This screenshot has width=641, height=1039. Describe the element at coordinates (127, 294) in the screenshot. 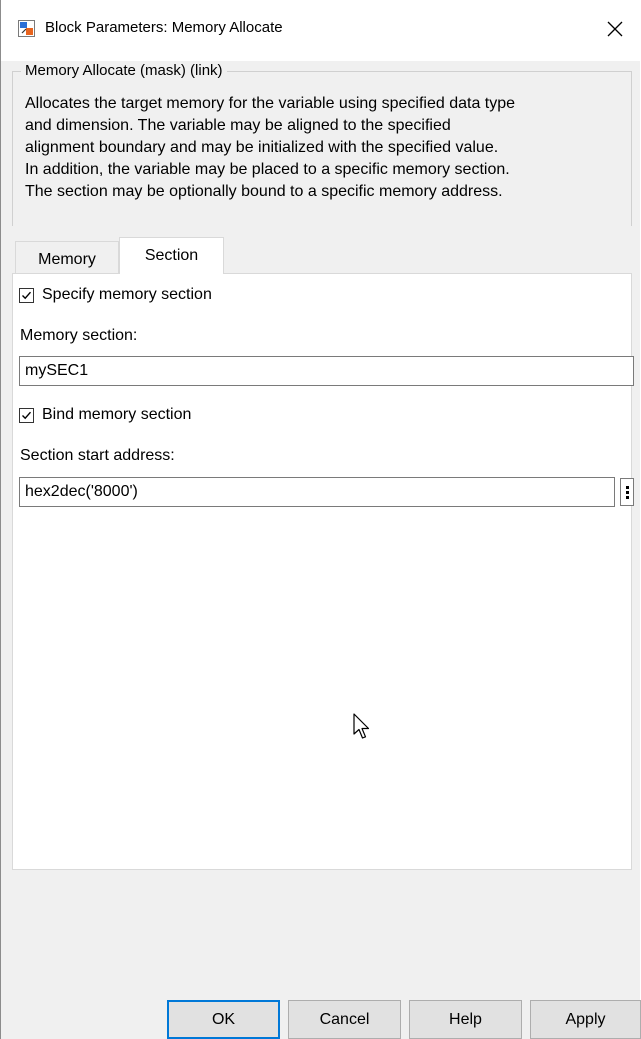

I see `specify-memory-section-label: Specify memory section` at that location.